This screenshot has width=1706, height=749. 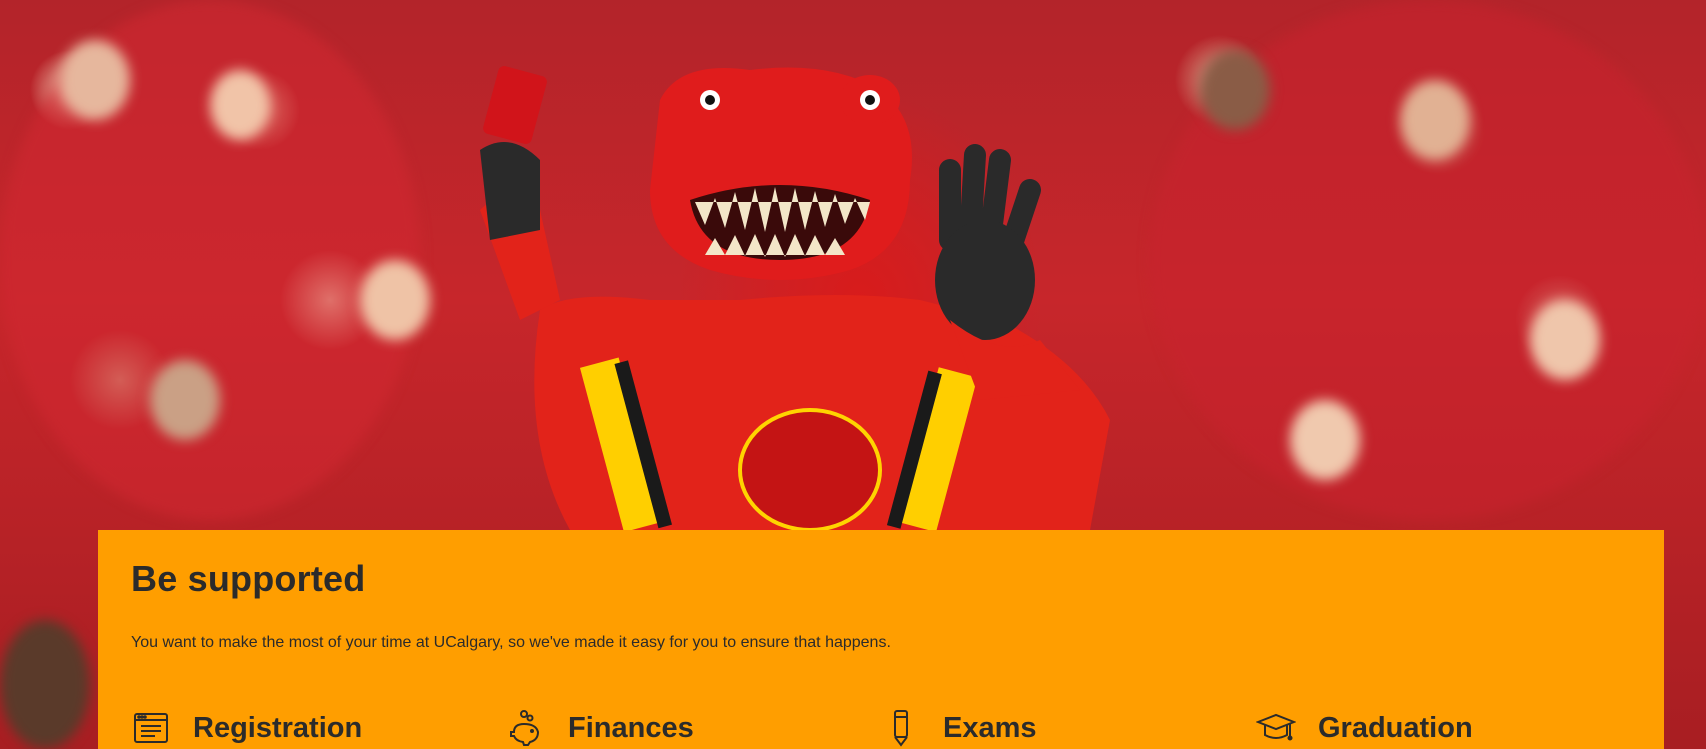 I want to click on graduation-cap-icon, so click(x=1276, y=728).